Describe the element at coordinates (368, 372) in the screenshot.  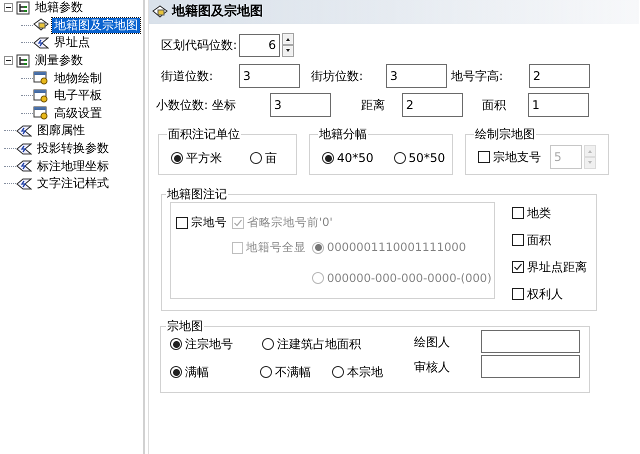
I see `radio-button: 本宗地` at that location.